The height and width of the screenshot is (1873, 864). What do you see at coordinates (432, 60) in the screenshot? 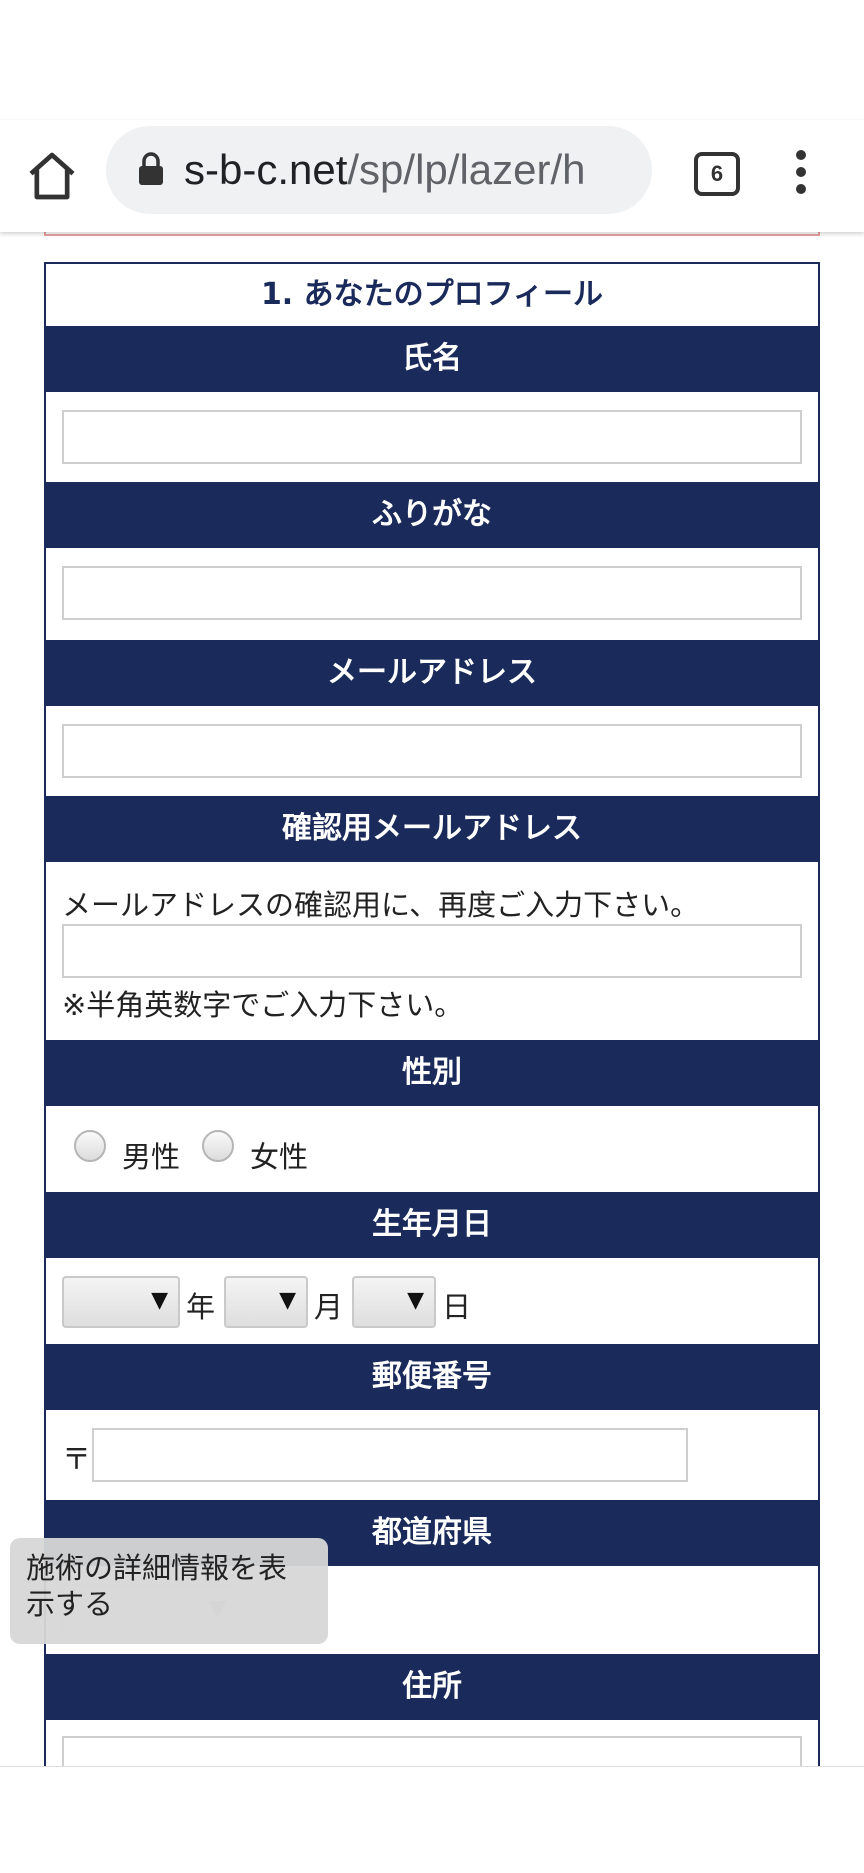
I see `status-bar` at bounding box center [432, 60].